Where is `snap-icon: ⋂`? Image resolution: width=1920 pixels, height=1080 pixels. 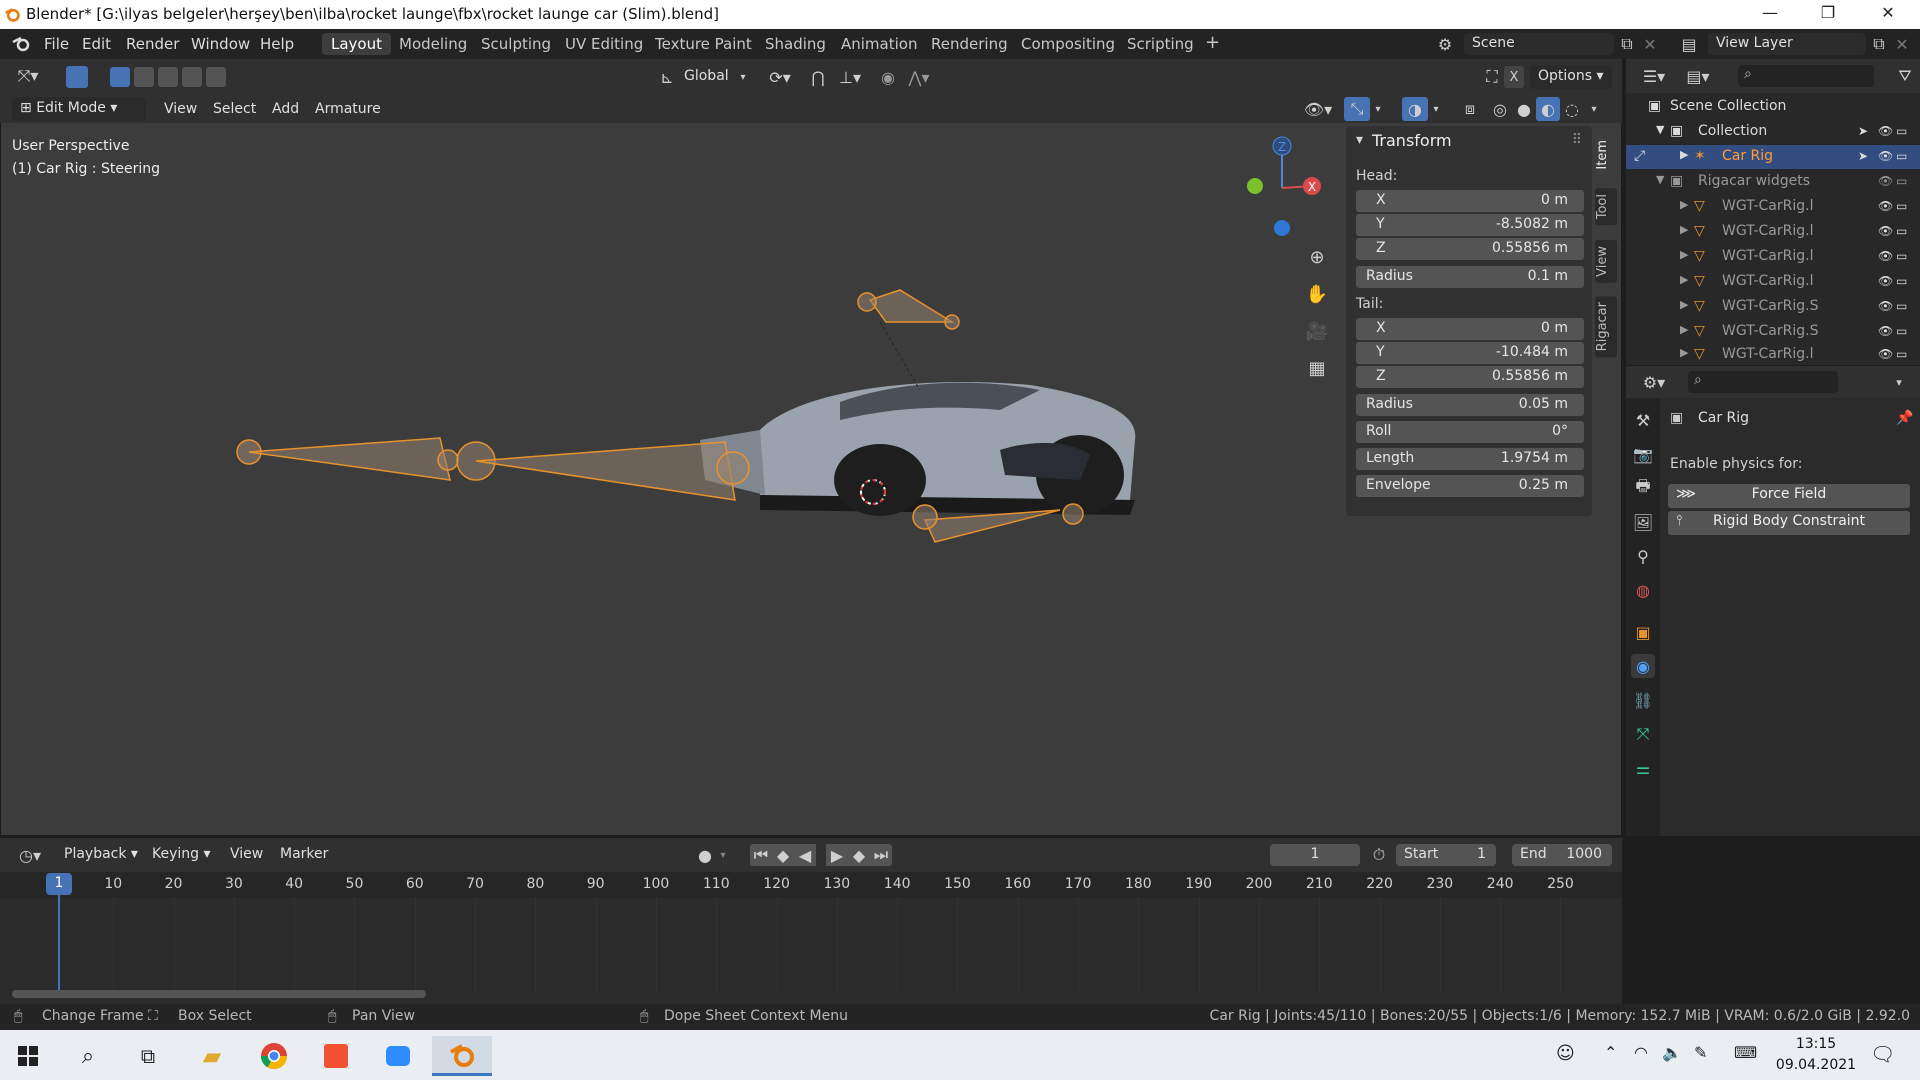
snap-icon: ⋂ is located at coordinates (818, 77).